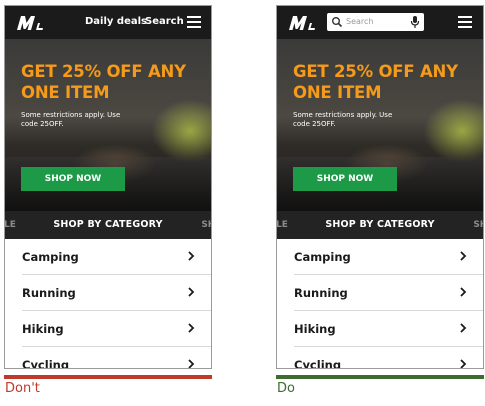 This screenshot has height=406, width=485. I want to click on daily-deals-link: Daily deals, so click(116, 22).